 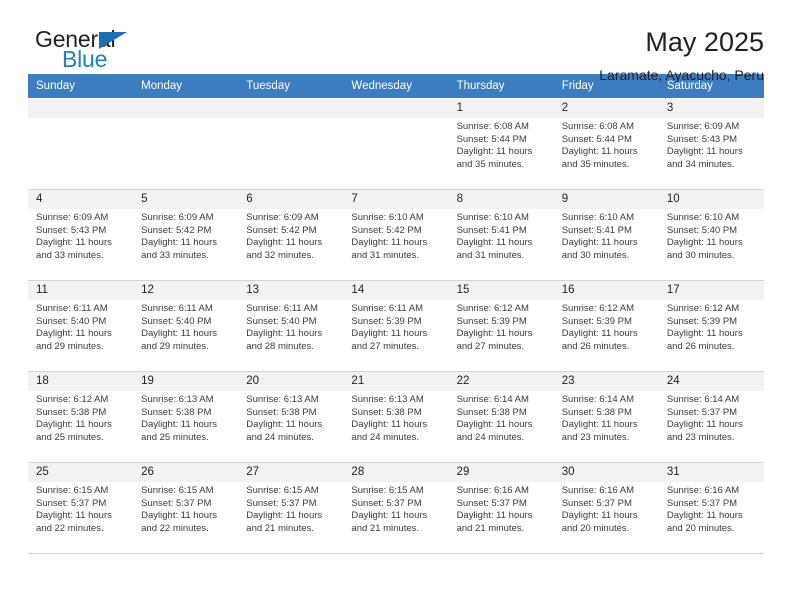 I want to click on daylight-text-line2: and 31 minutes., so click(x=385, y=255).